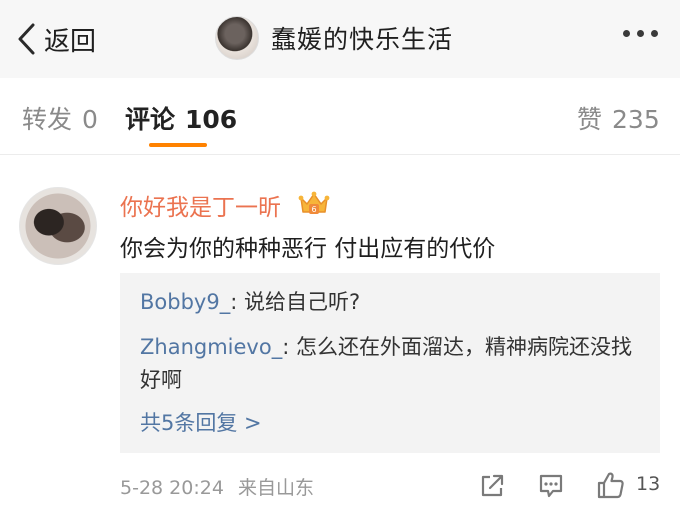 This screenshot has height=521, width=680. Describe the element at coordinates (181, 118) in the screenshot. I see `tab-comments: 评论 106` at that location.